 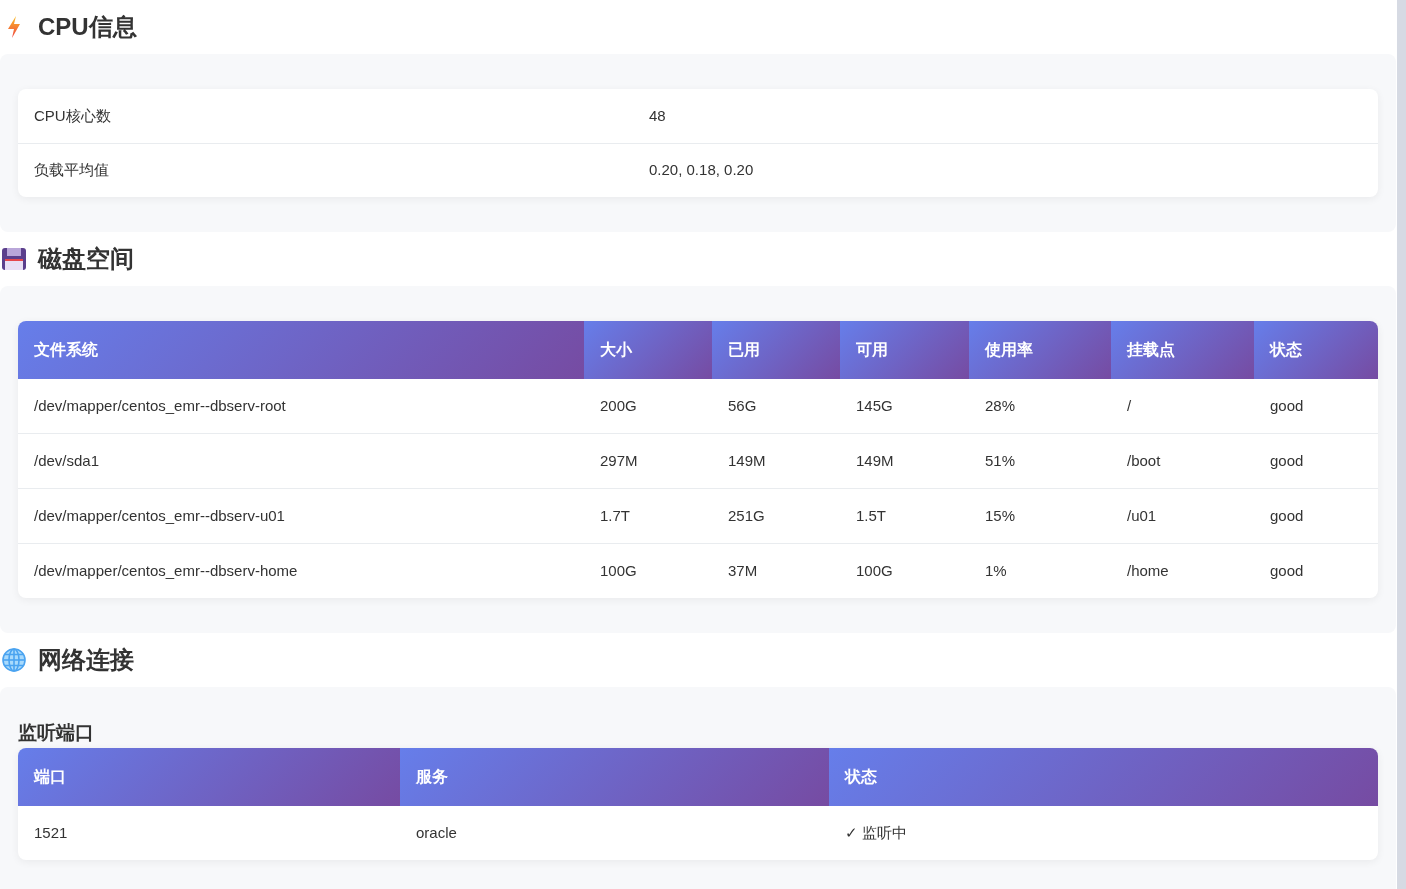 I want to click on section-title: 磁盘空间, so click(x=86, y=259).